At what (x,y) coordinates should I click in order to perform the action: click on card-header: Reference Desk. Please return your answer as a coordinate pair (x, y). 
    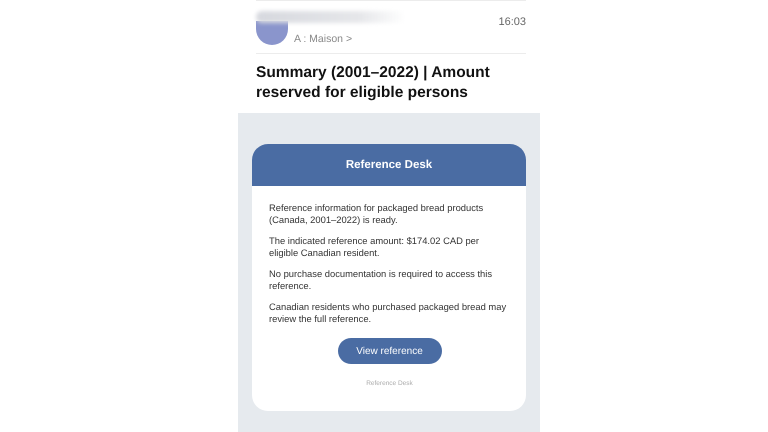
    Looking at the image, I should click on (389, 165).